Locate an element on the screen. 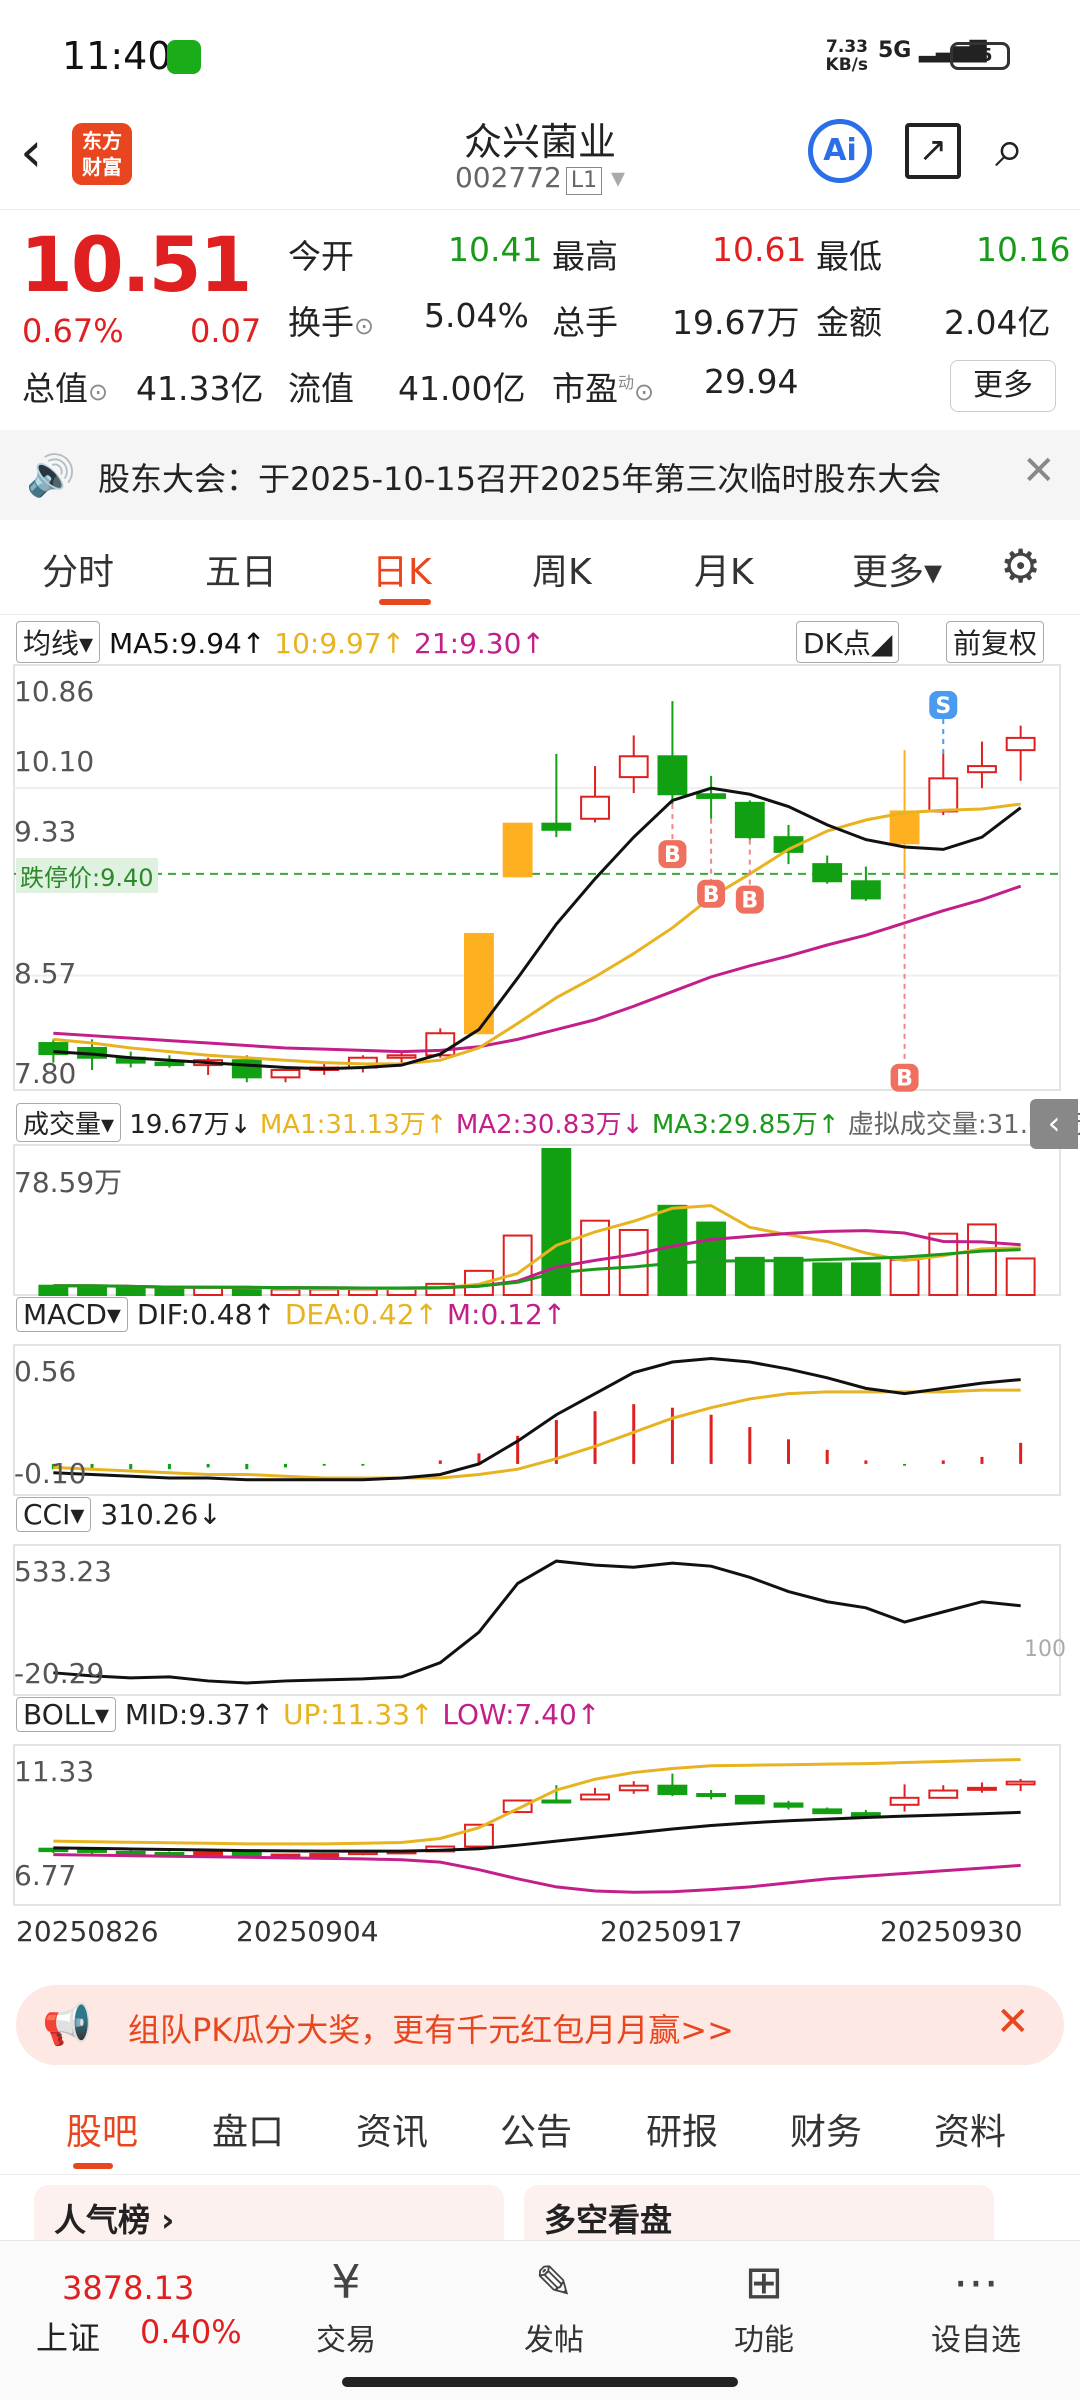  nav-functions: ⊞ 功能 is located at coordinates (764, 2307).